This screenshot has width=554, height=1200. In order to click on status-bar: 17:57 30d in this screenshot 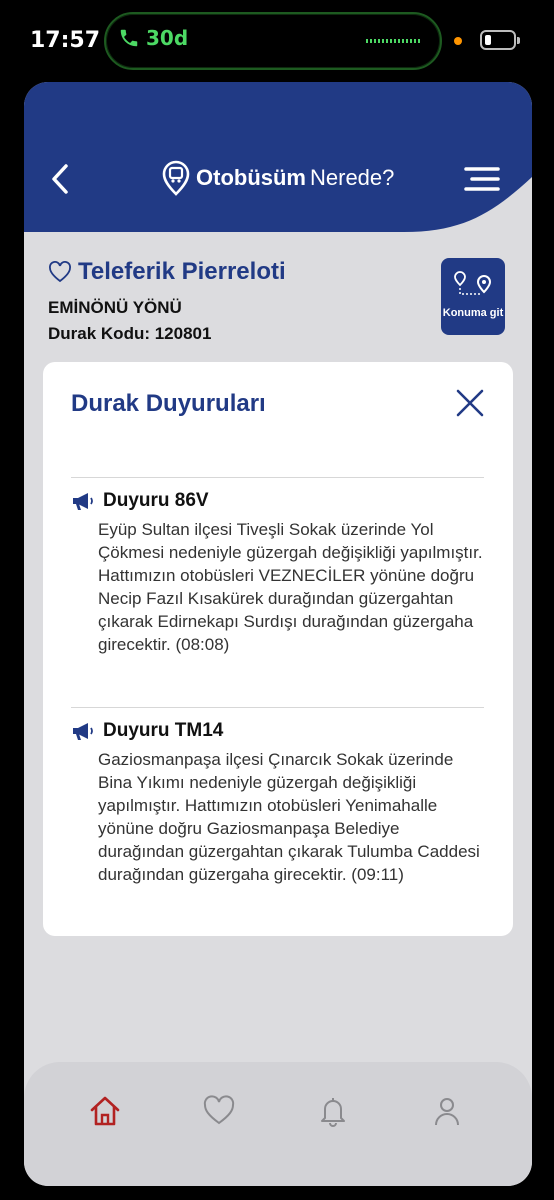, I will do `click(277, 40)`.